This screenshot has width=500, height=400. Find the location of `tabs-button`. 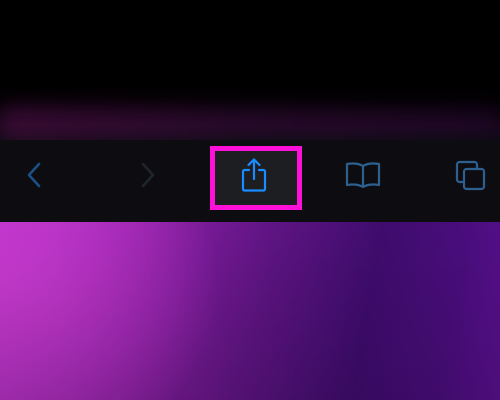

tabs-button is located at coordinates (470, 175).